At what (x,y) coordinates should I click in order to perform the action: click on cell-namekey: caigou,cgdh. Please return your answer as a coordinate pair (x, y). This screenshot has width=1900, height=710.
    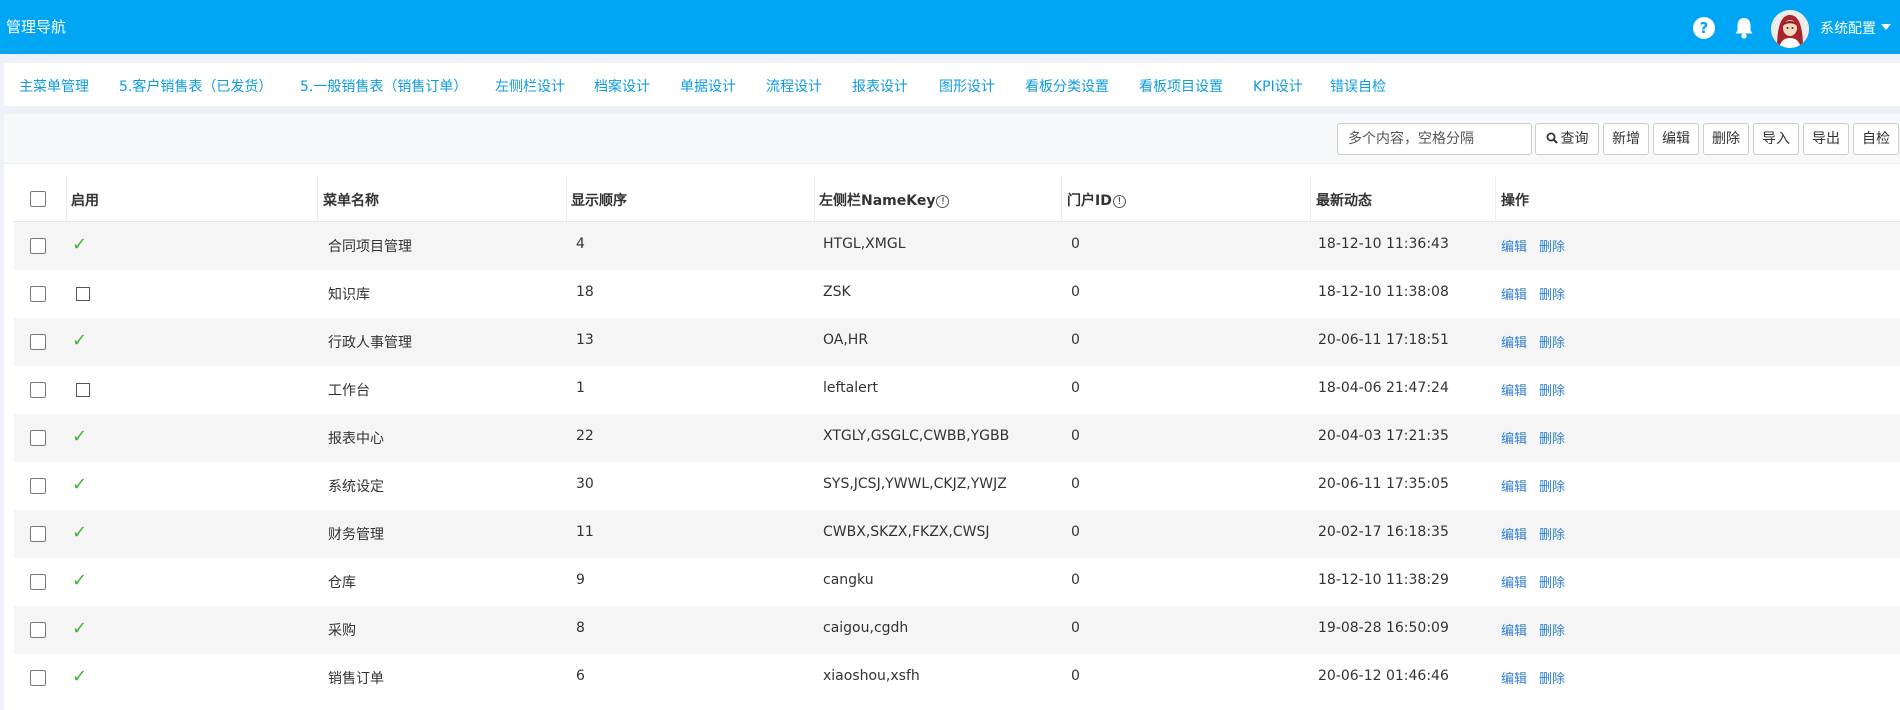
    Looking at the image, I should click on (866, 628).